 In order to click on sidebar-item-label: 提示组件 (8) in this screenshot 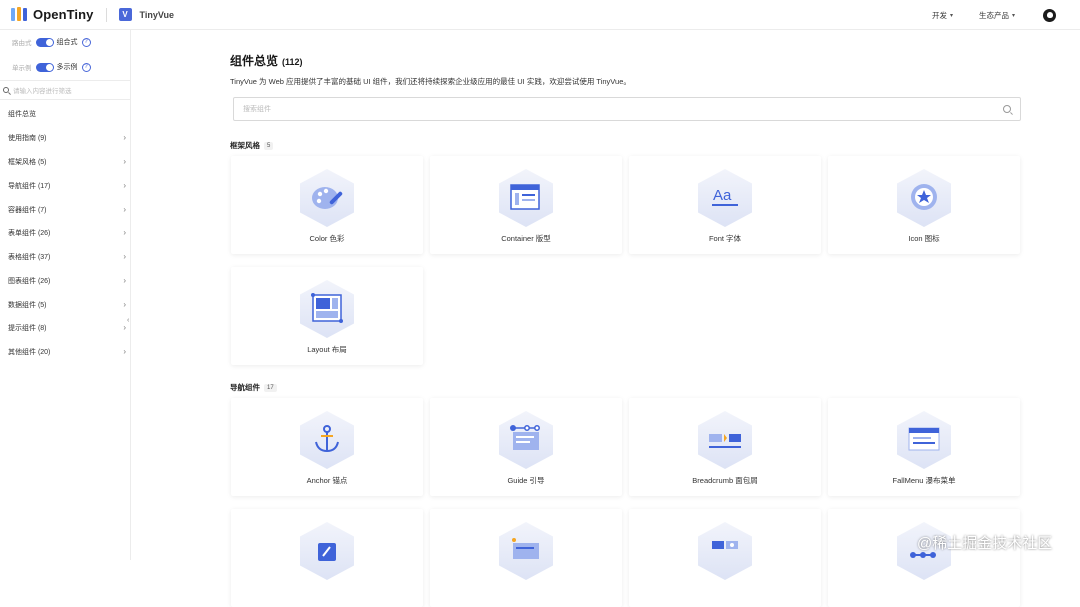, I will do `click(27, 328)`.